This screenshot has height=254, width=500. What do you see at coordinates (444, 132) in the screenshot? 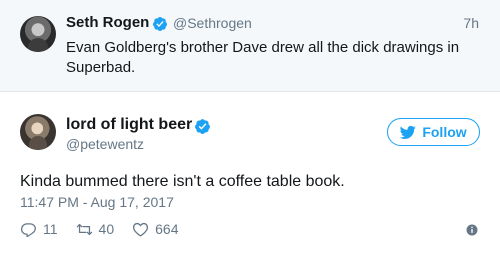
I see `follow-button-label: Follow` at bounding box center [444, 132].